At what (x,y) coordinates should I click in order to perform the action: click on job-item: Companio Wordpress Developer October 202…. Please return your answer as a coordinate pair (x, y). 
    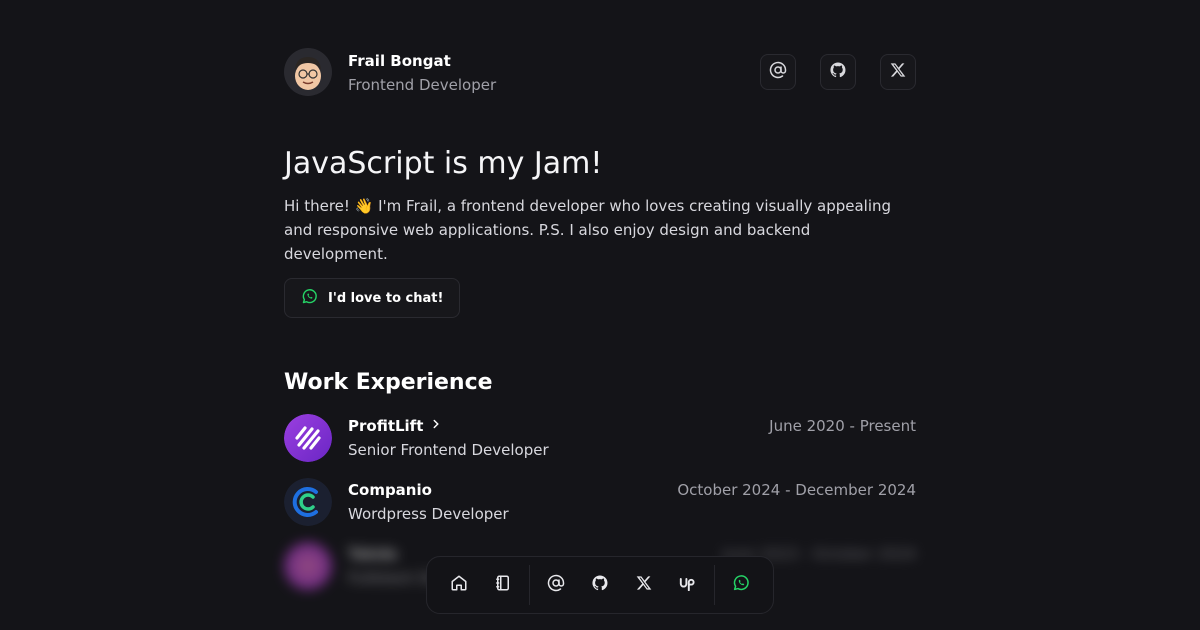
    Looking at the image, I should click on (600, 510).